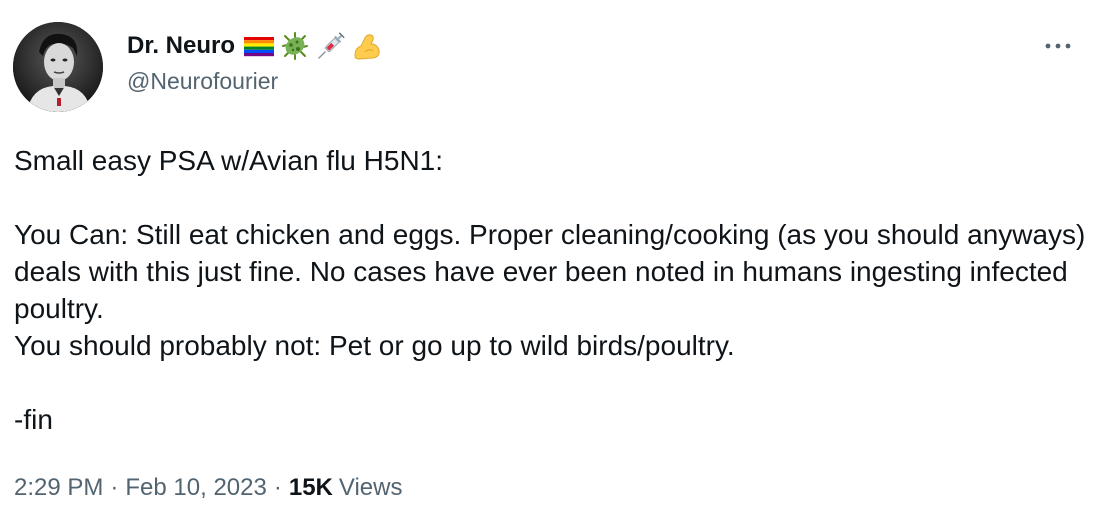  I want to click on more-dots-icon, so click(1058, 46).